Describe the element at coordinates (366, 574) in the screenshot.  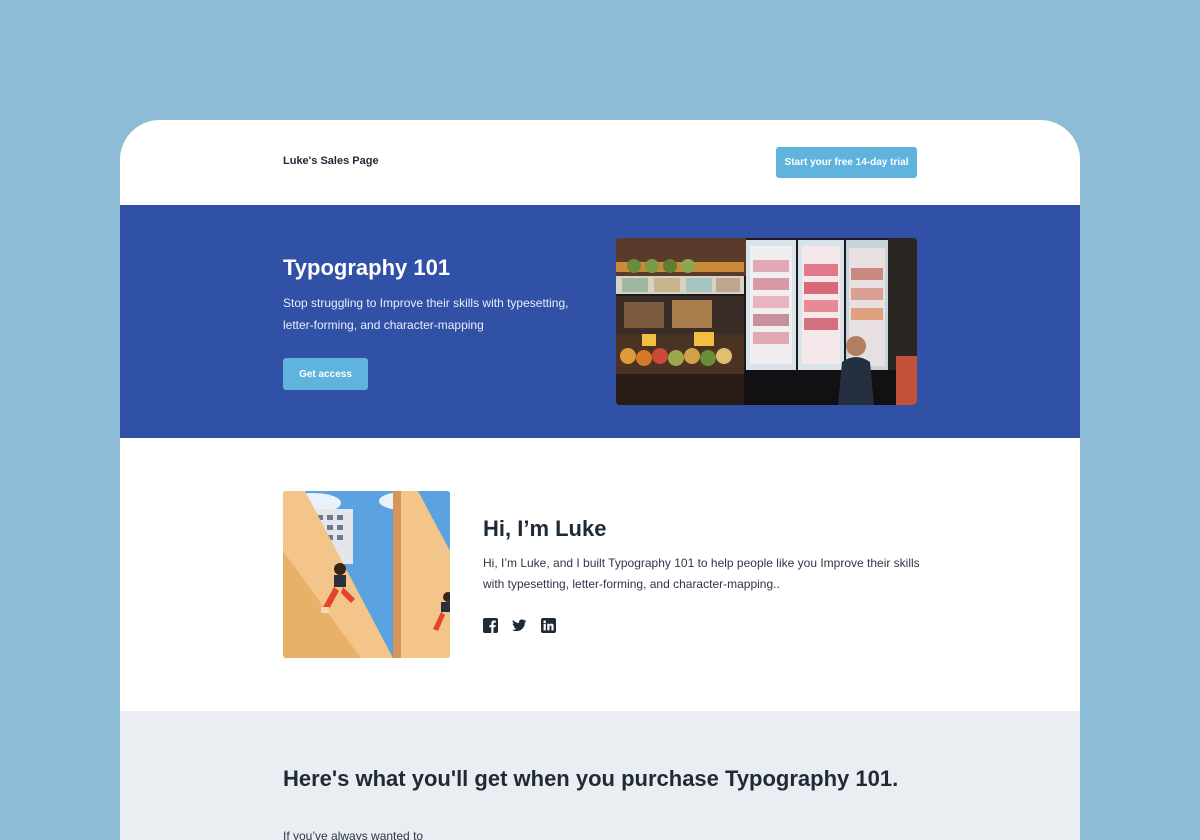
I see `person-sitting-photo` at that location.